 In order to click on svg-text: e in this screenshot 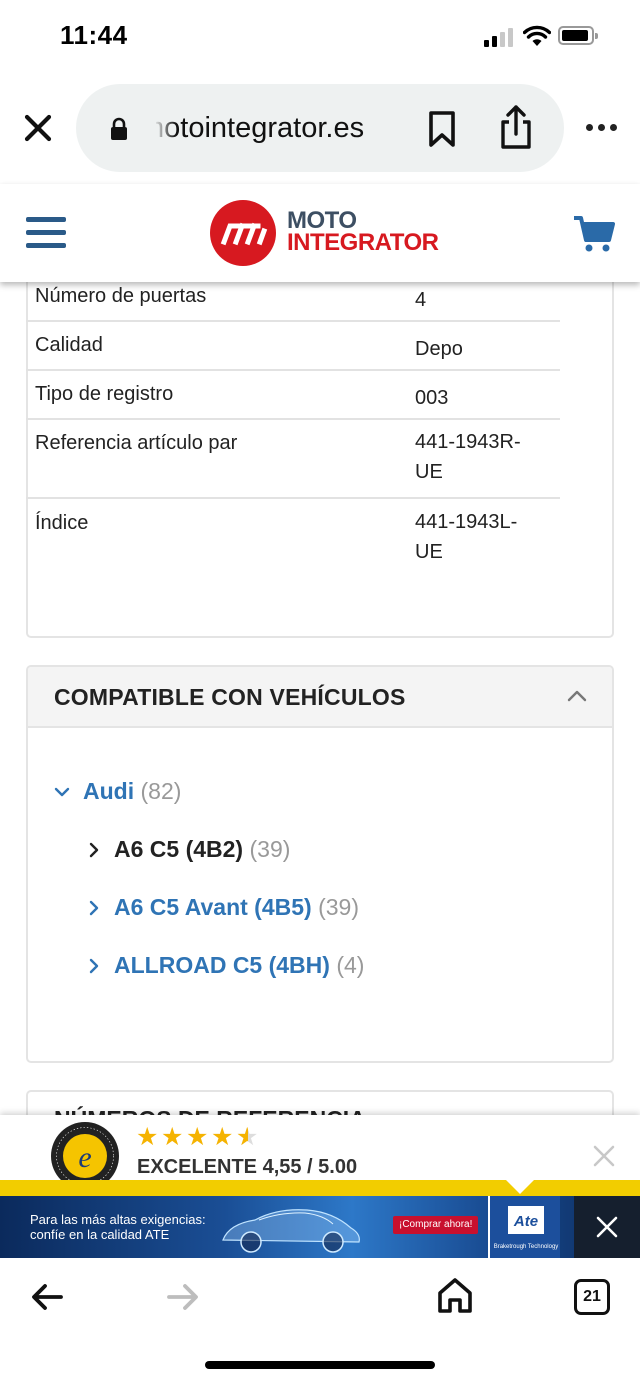, I will do `click(84, 1157)`.